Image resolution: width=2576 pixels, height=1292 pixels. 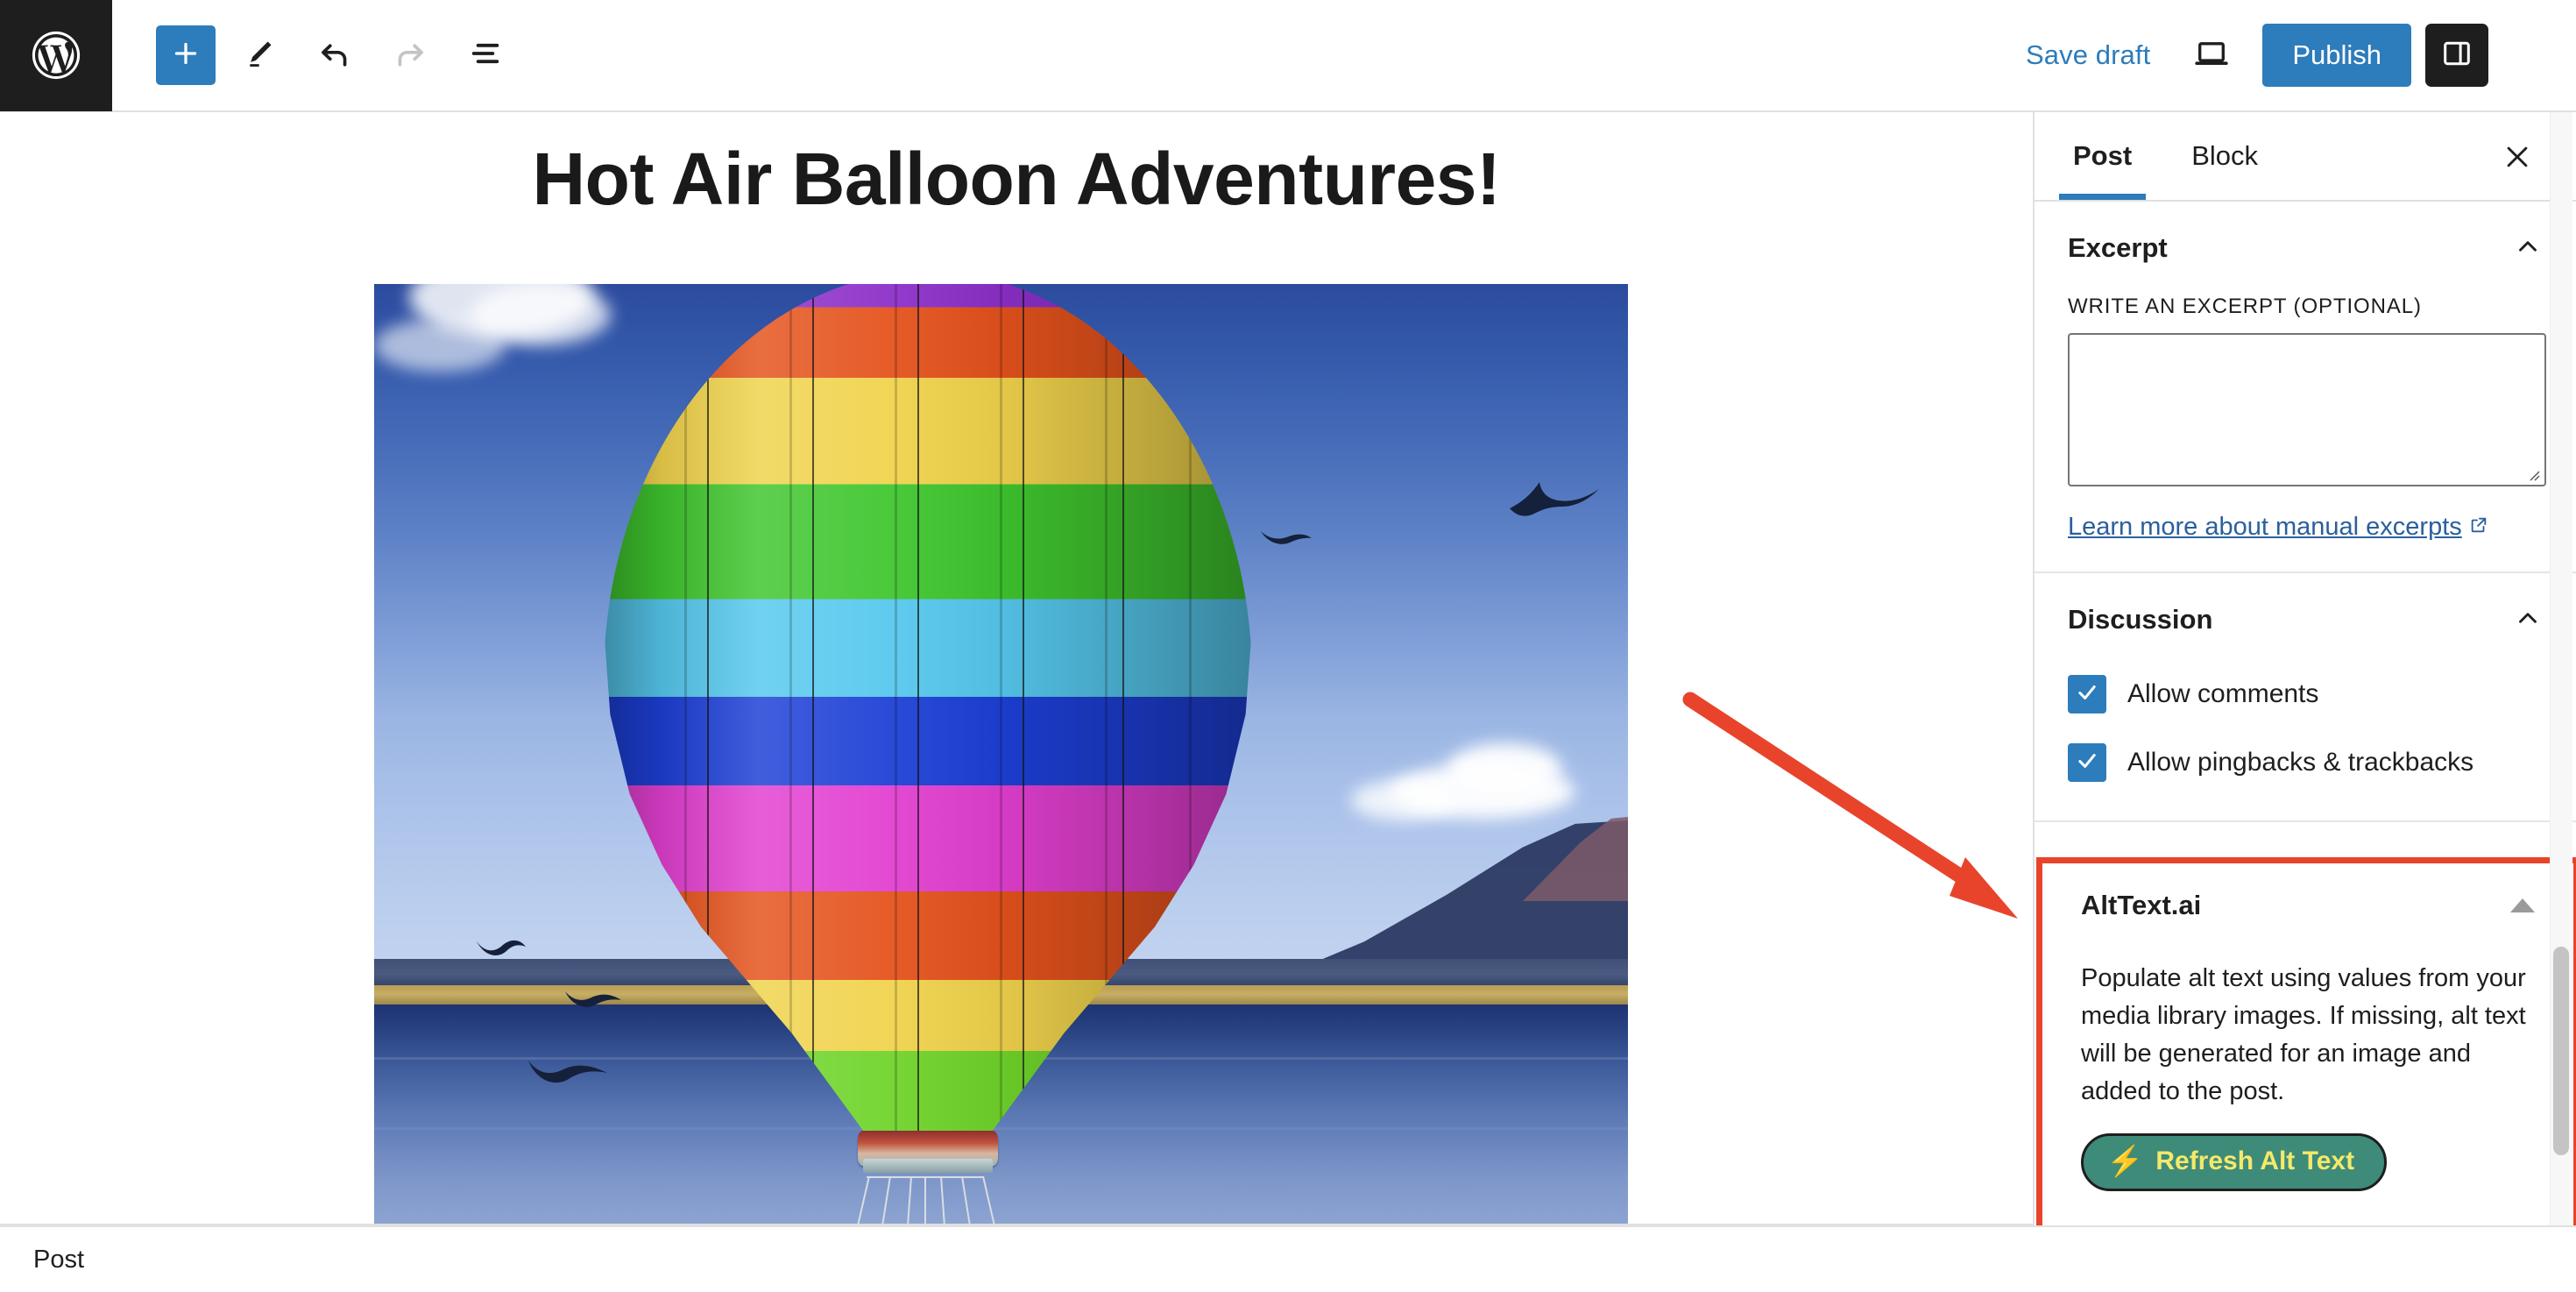 I want to click on allow-comments-row: Allow comments, so click(x=2305, y=694).